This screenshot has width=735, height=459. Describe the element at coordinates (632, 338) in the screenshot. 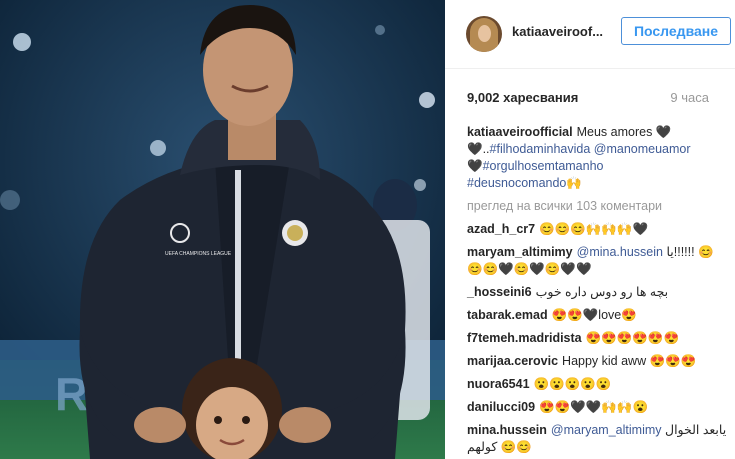

I see `comment-text: 😍😍😍😍😍😍` at that location.